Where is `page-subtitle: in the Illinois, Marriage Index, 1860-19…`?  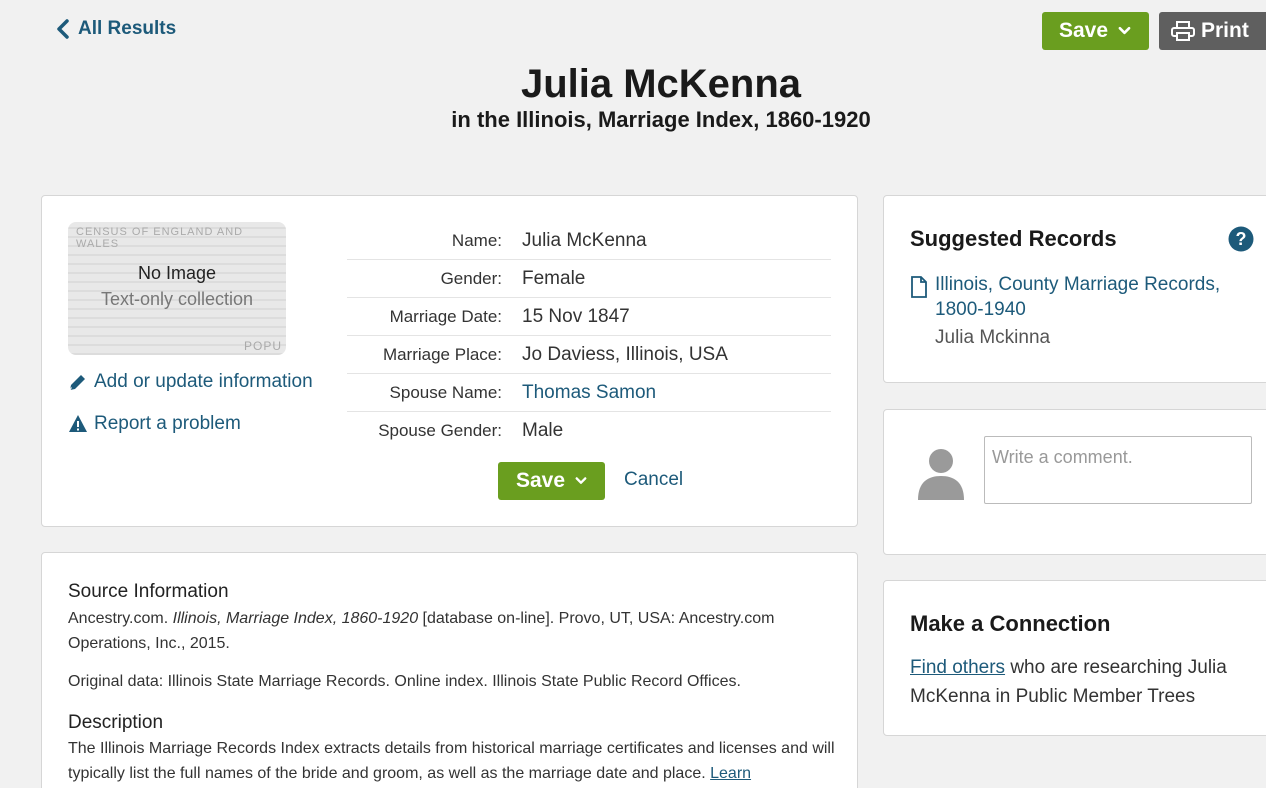
page-subtitle: in the Illinois, Marriage Index, 1860-19… is located at coordinates (661, 119).